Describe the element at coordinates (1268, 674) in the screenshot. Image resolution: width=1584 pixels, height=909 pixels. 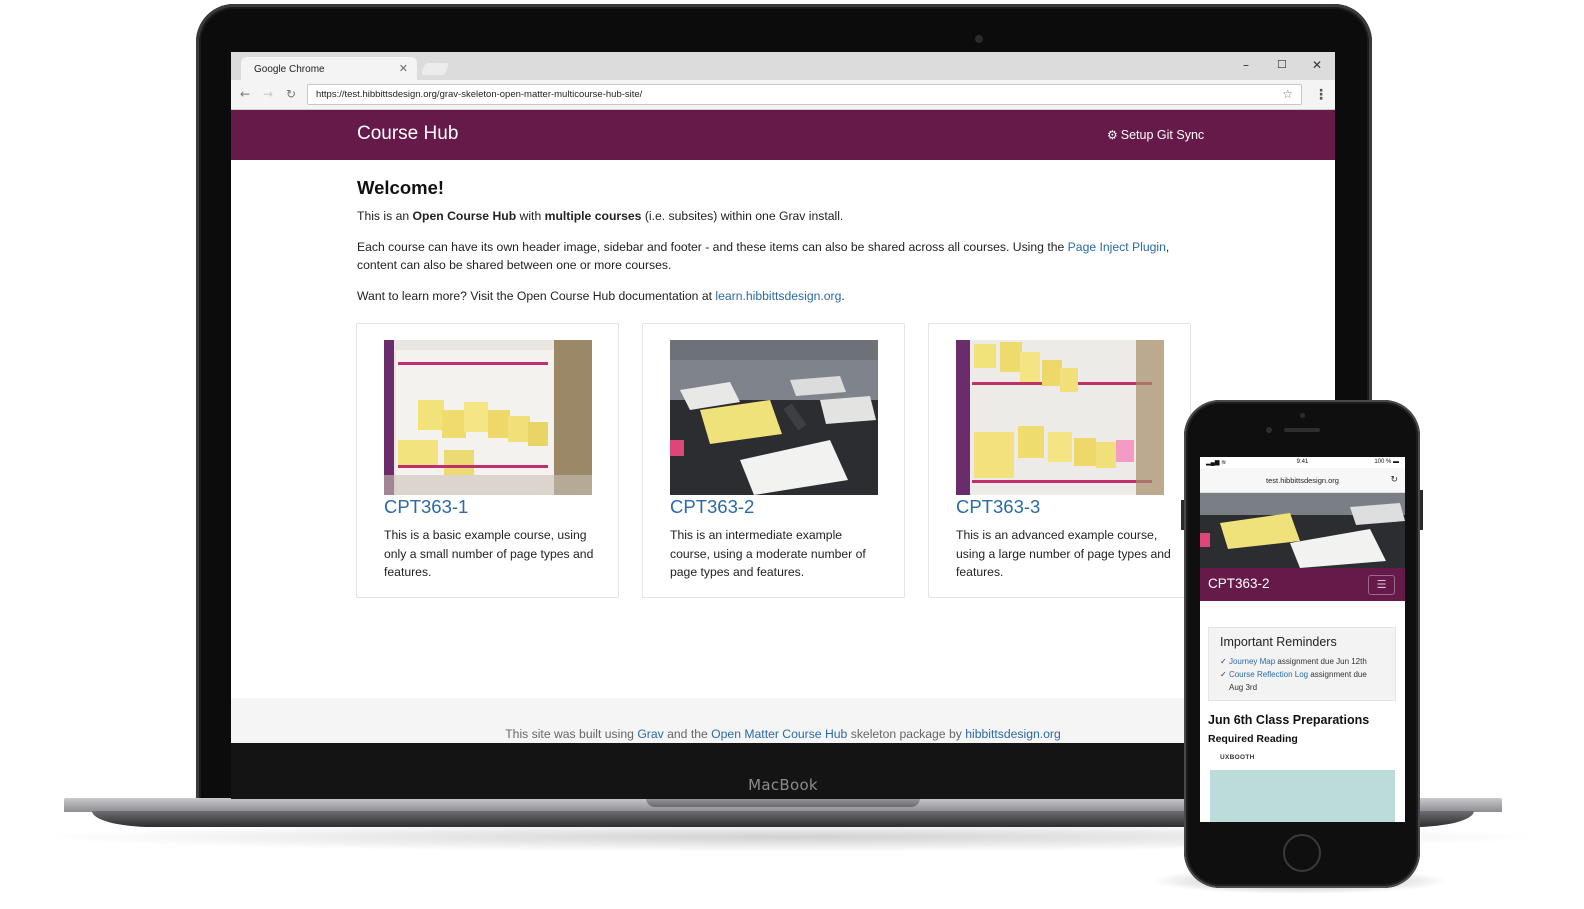
I see `reflection-log-link: Course Reflection Log` at that location.